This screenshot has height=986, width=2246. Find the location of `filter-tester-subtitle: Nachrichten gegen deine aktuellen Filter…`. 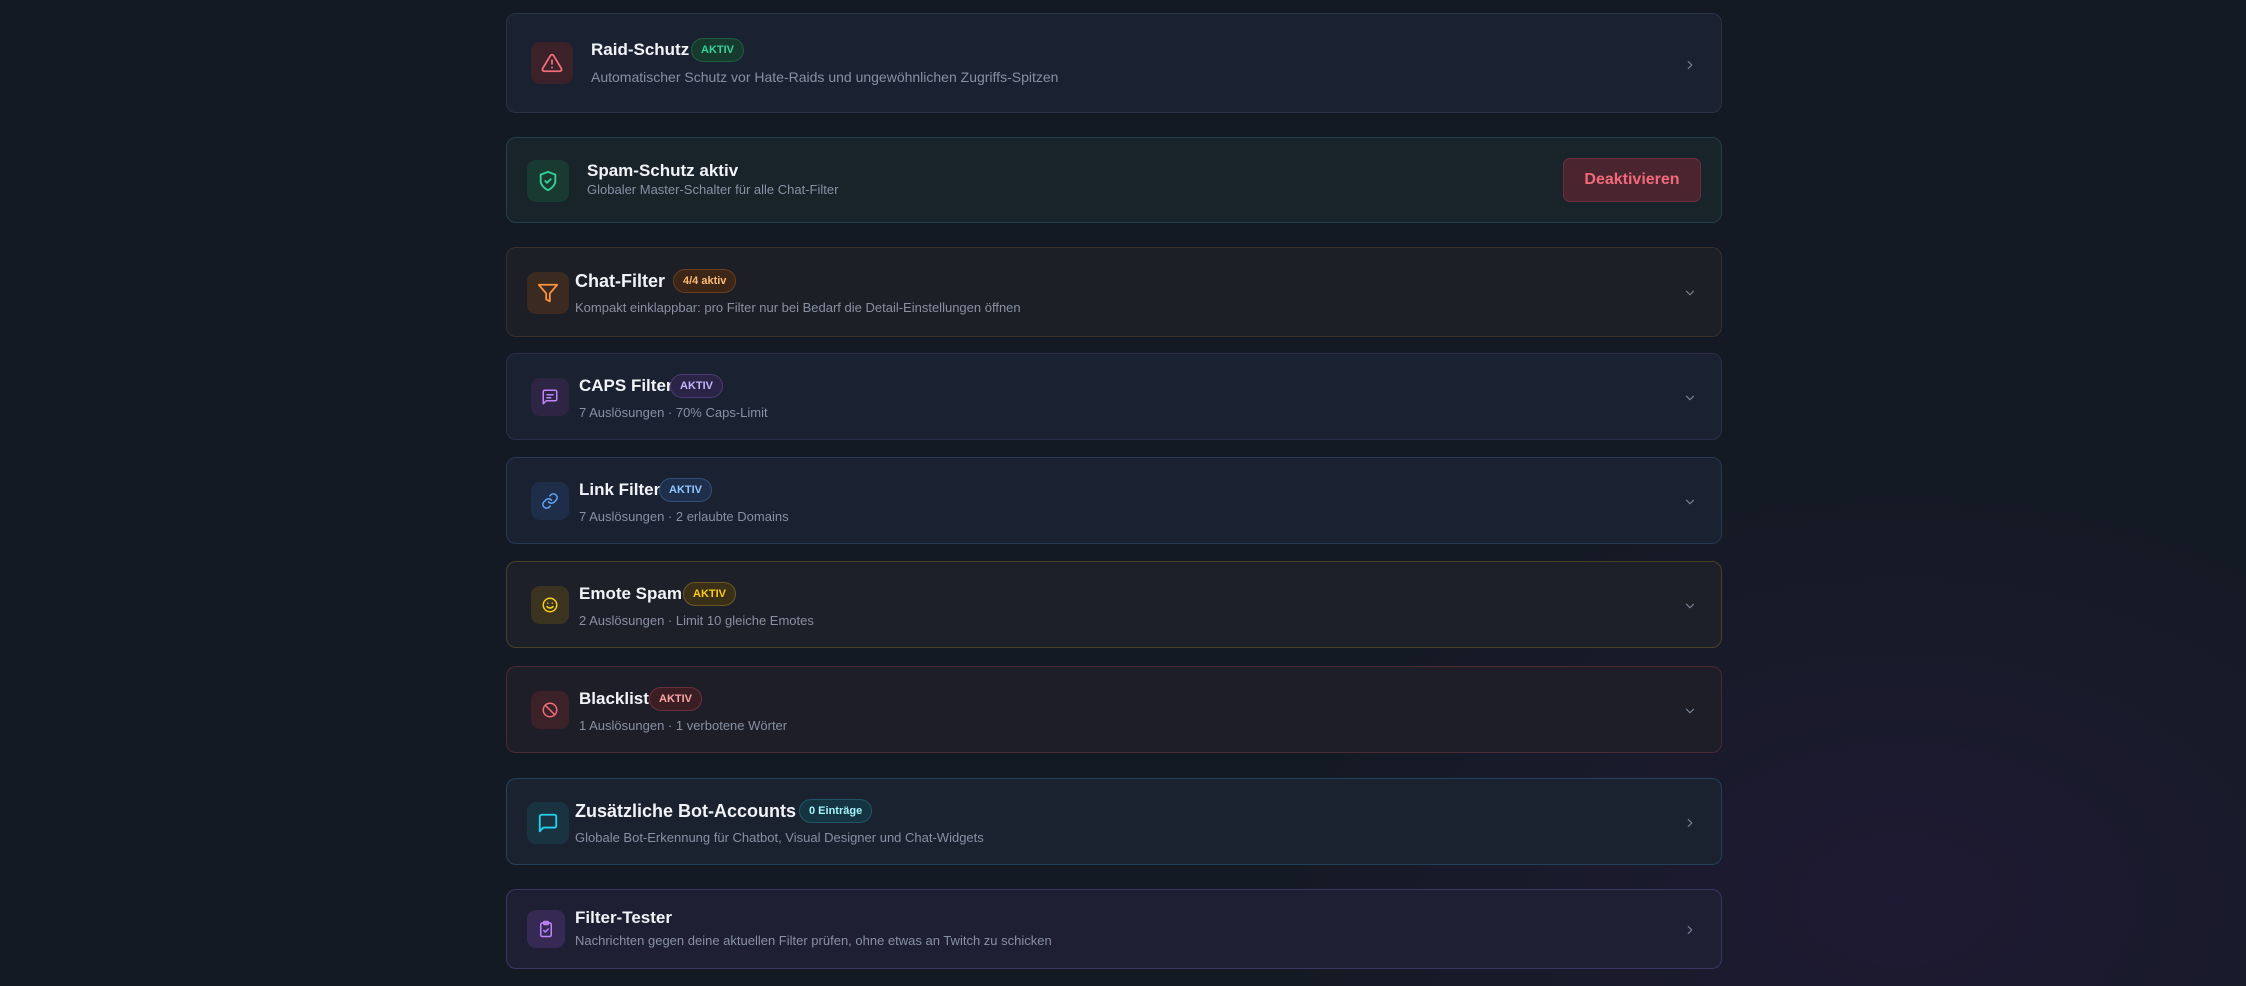

filter-tester-subtitle: Nachrichten gegen deine aktuellen Filter… is located at coordinates (813, 940).